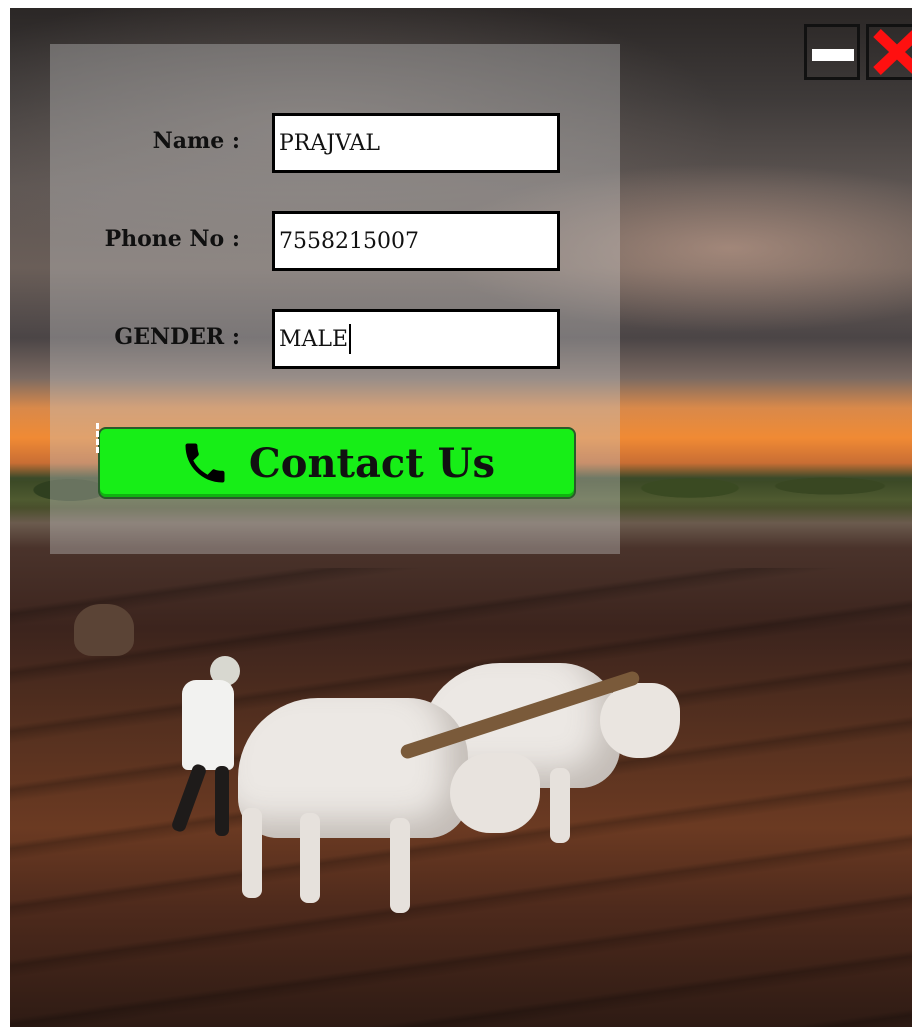 This screenshot has width=912, height=1027. What do you see at coordinates (349, 241) in the screenshot?
I see `phone-input-value: 7558215007` at bounding box center [349, 241].